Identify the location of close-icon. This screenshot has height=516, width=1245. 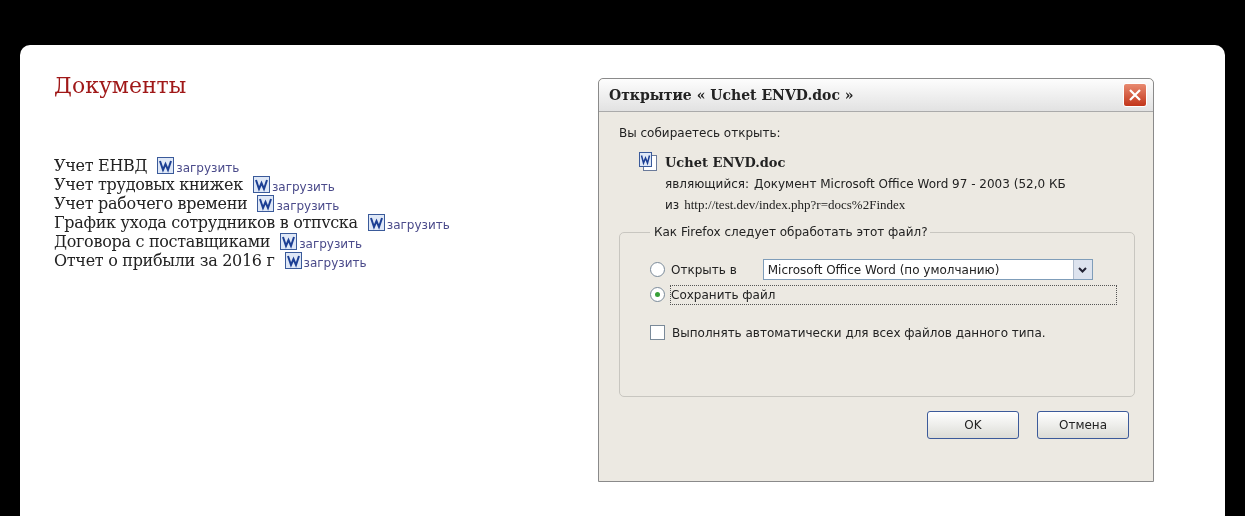
(1135, 95).